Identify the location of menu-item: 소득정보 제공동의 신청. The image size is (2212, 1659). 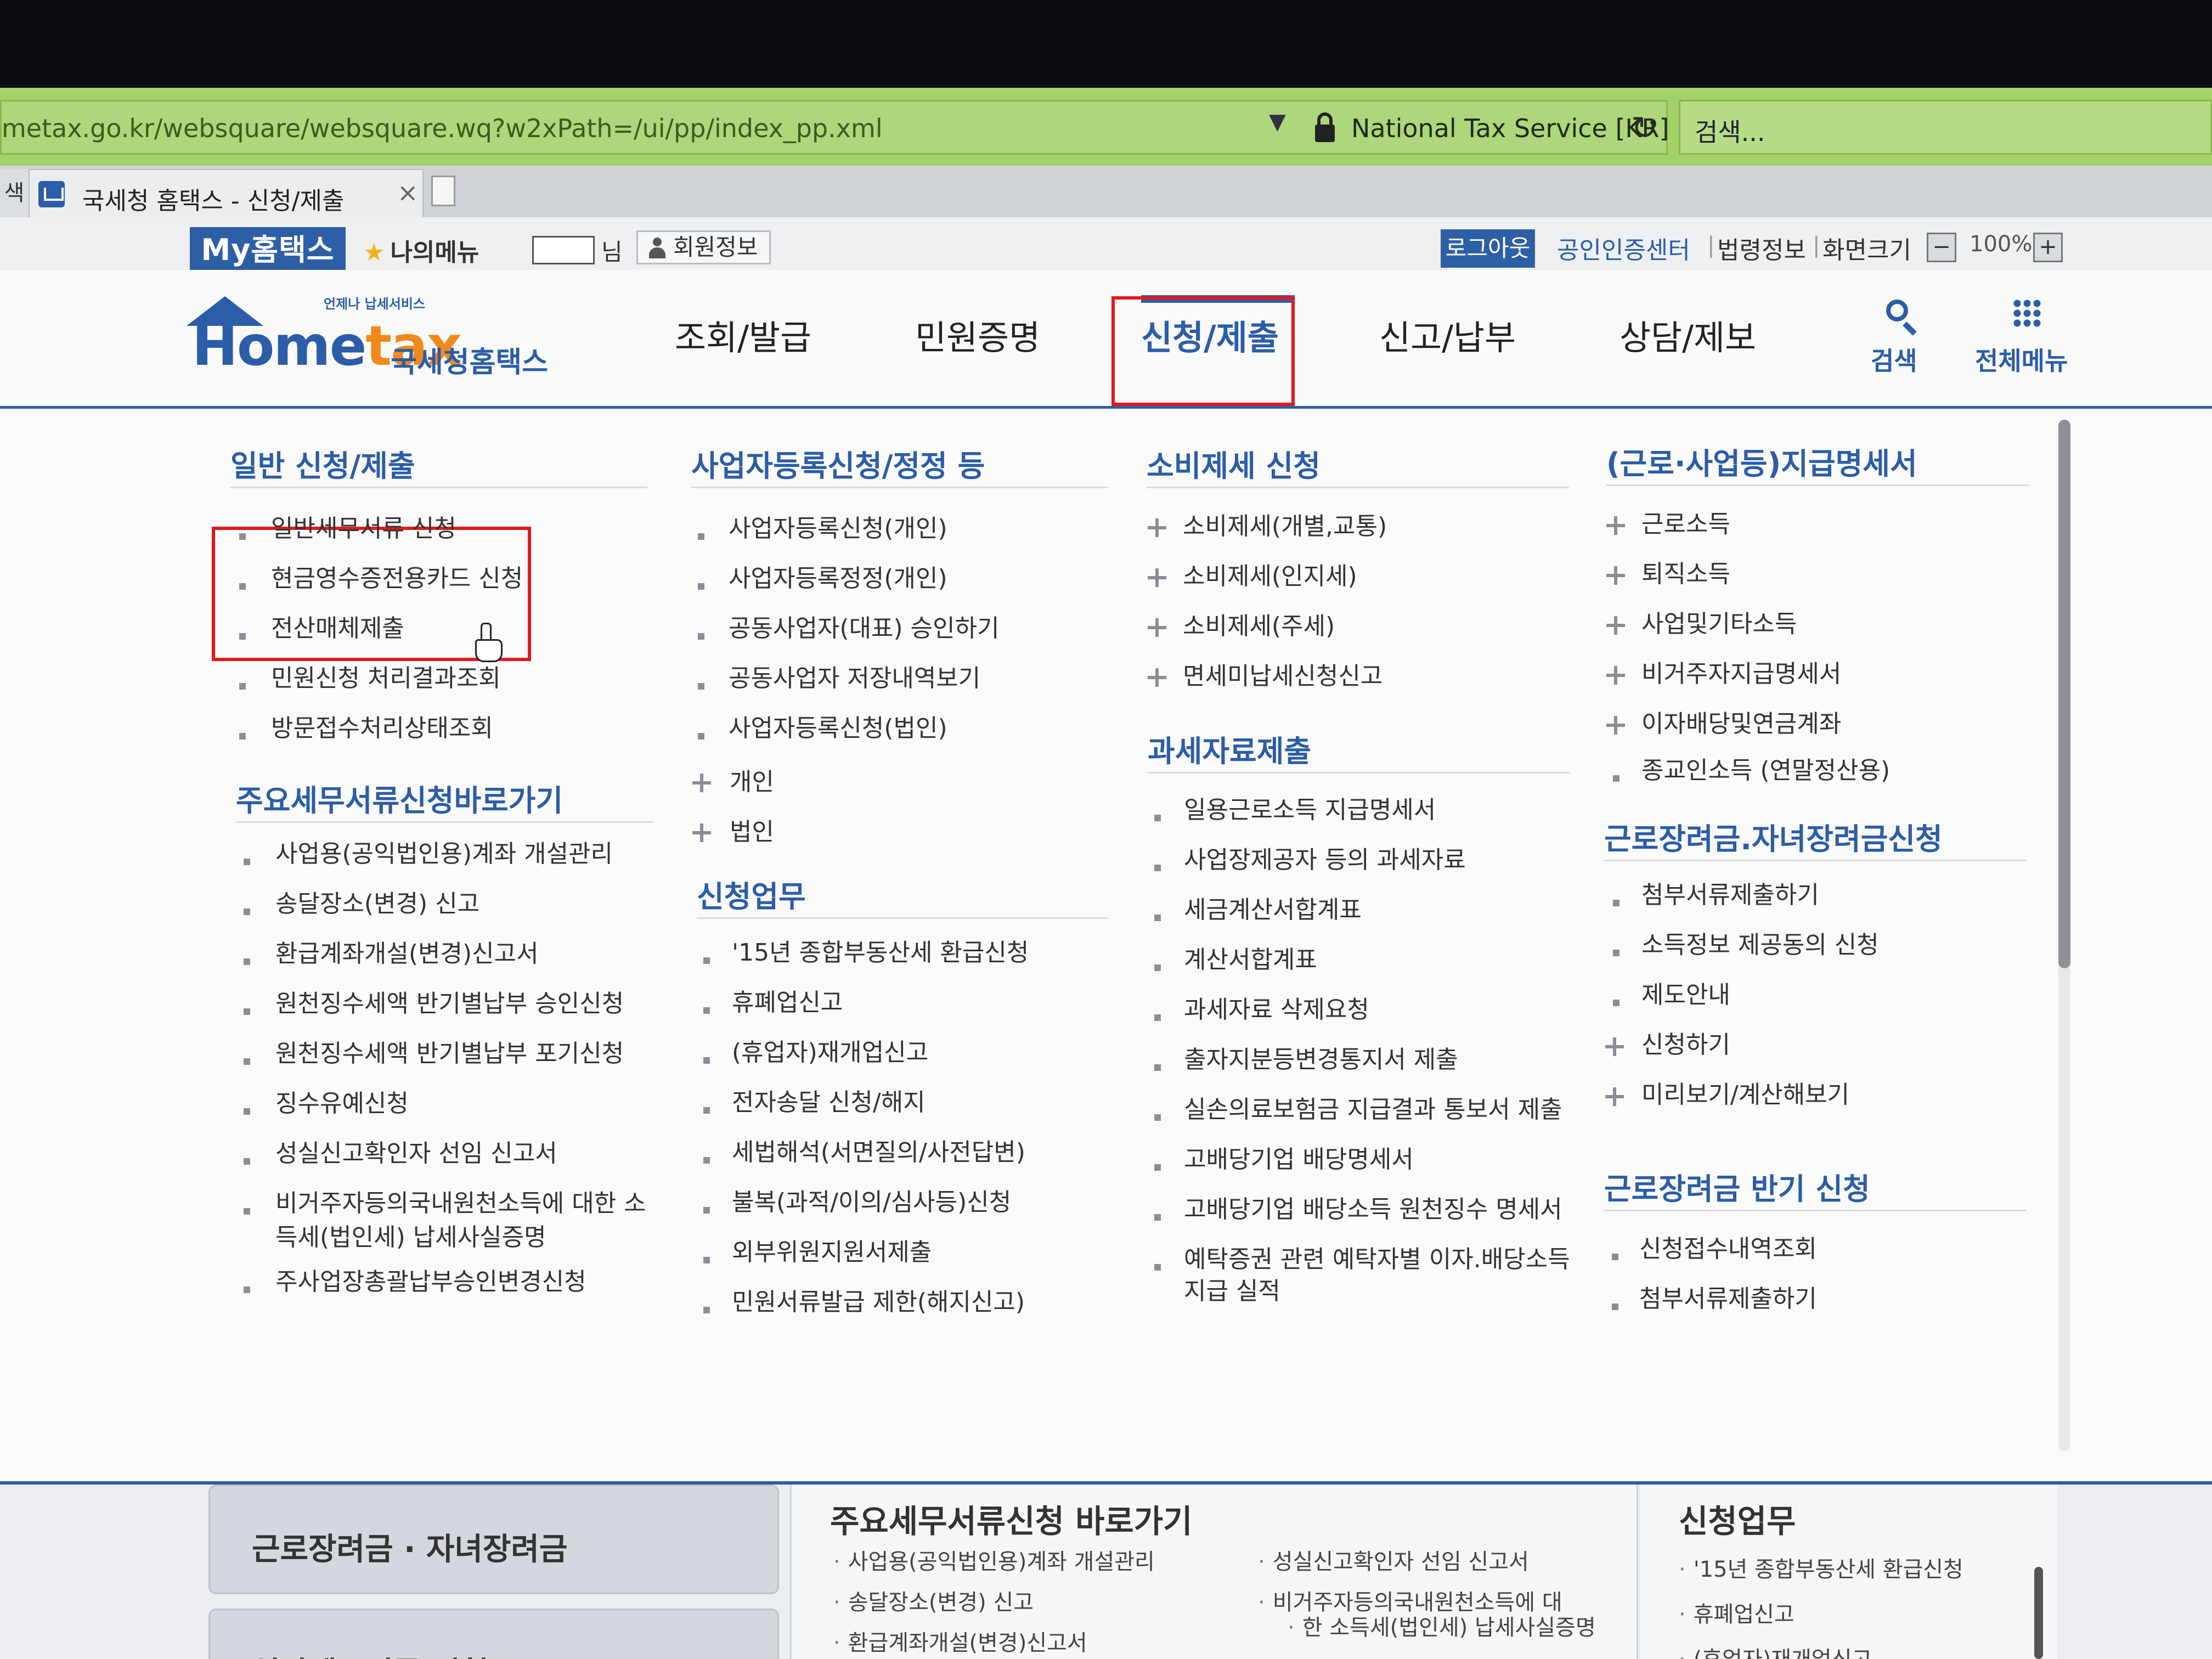
(1760, 945).